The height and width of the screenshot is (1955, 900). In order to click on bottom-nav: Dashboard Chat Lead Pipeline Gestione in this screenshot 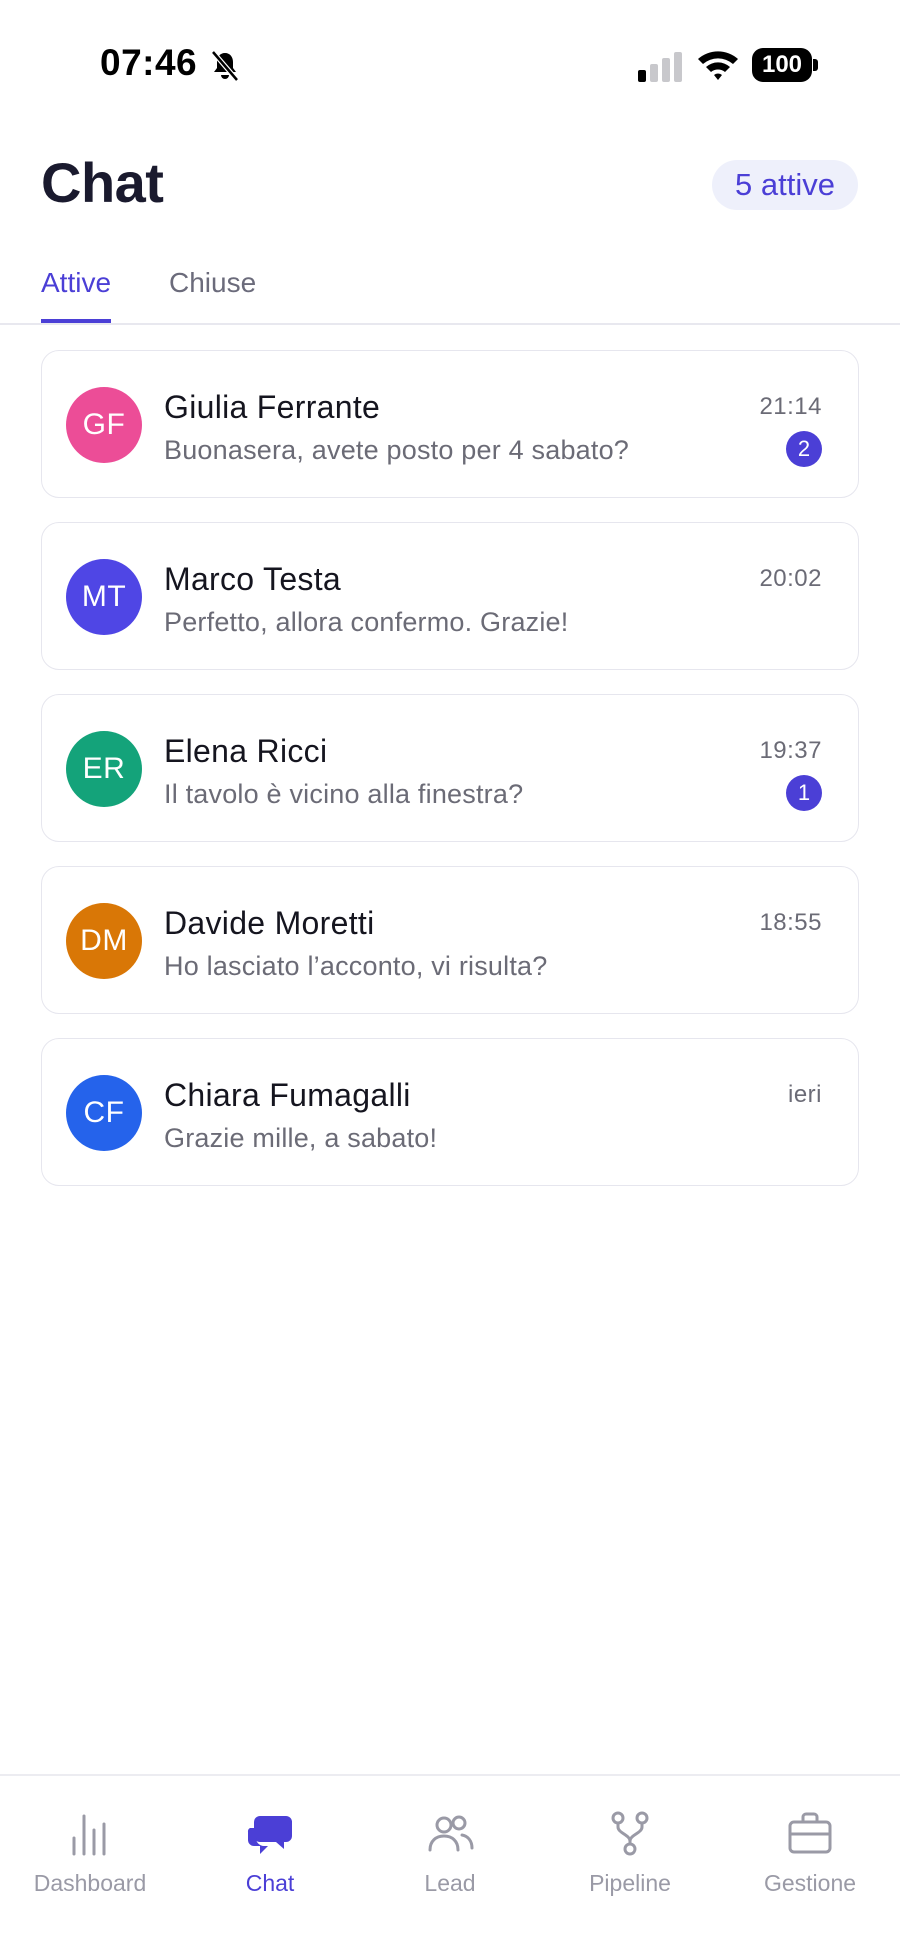, I will do `click(450, 1864)`.